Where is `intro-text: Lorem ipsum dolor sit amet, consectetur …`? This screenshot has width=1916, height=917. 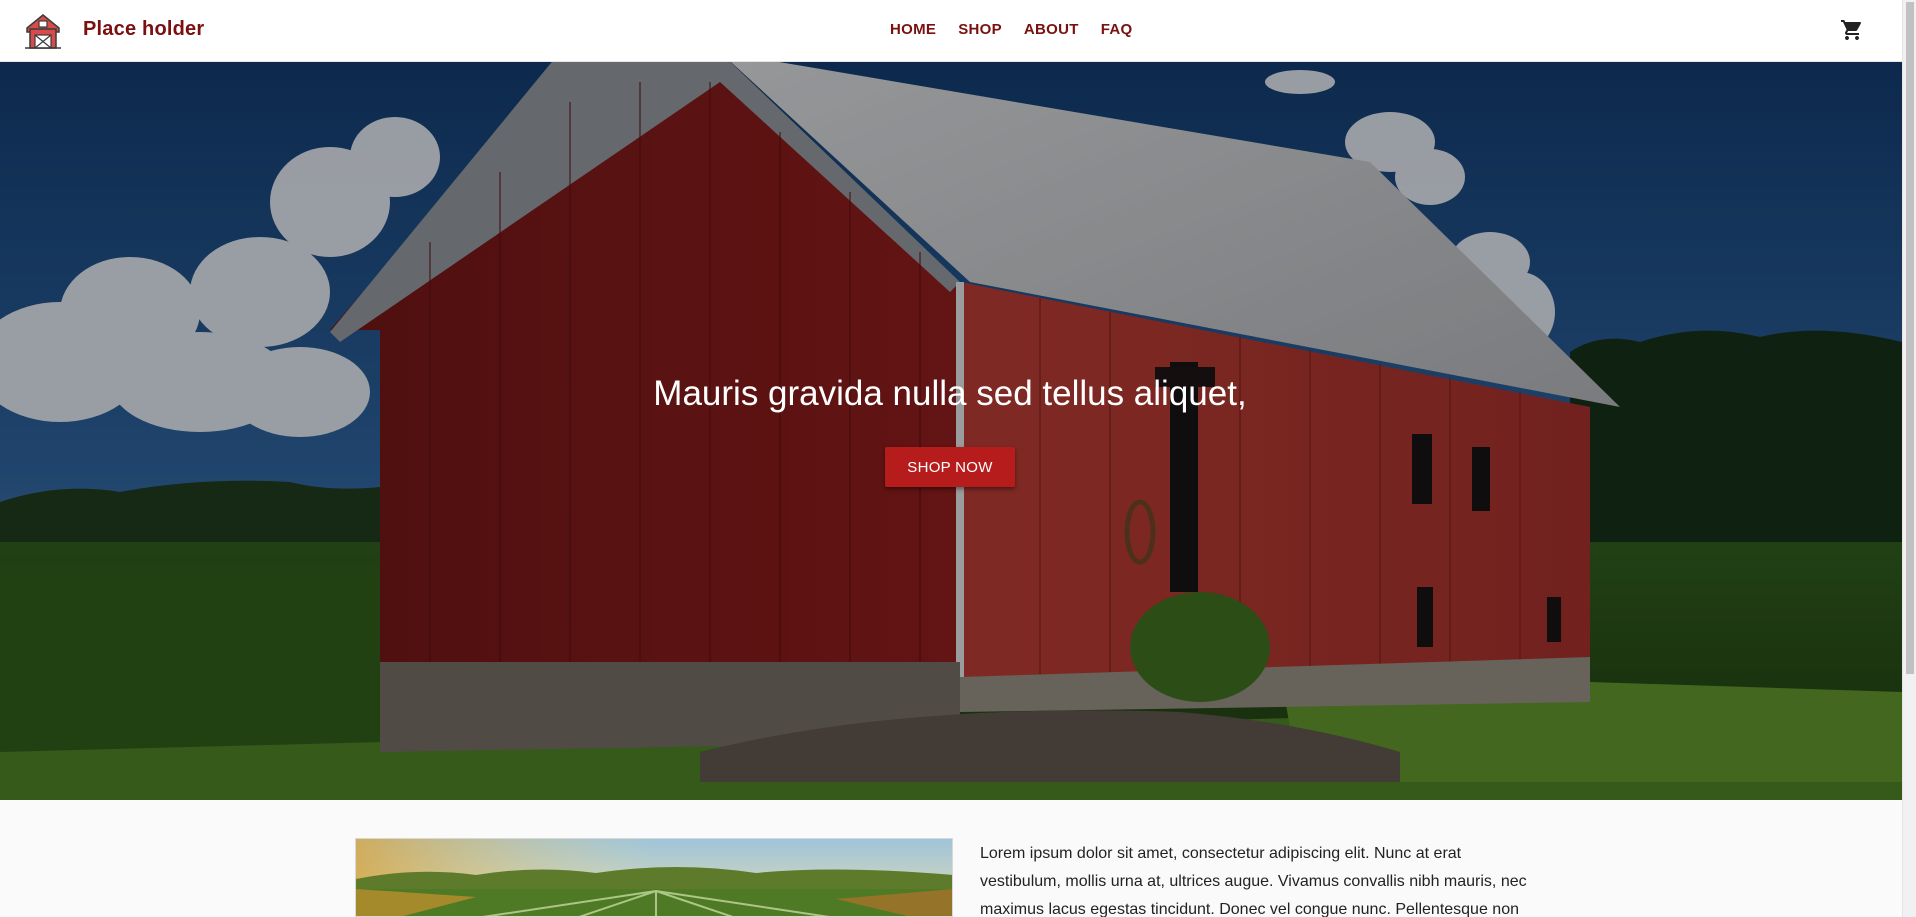
intro-text: Lorem ipsum dolor sit amet, consectetur … is located at coordinates (1253, 881).